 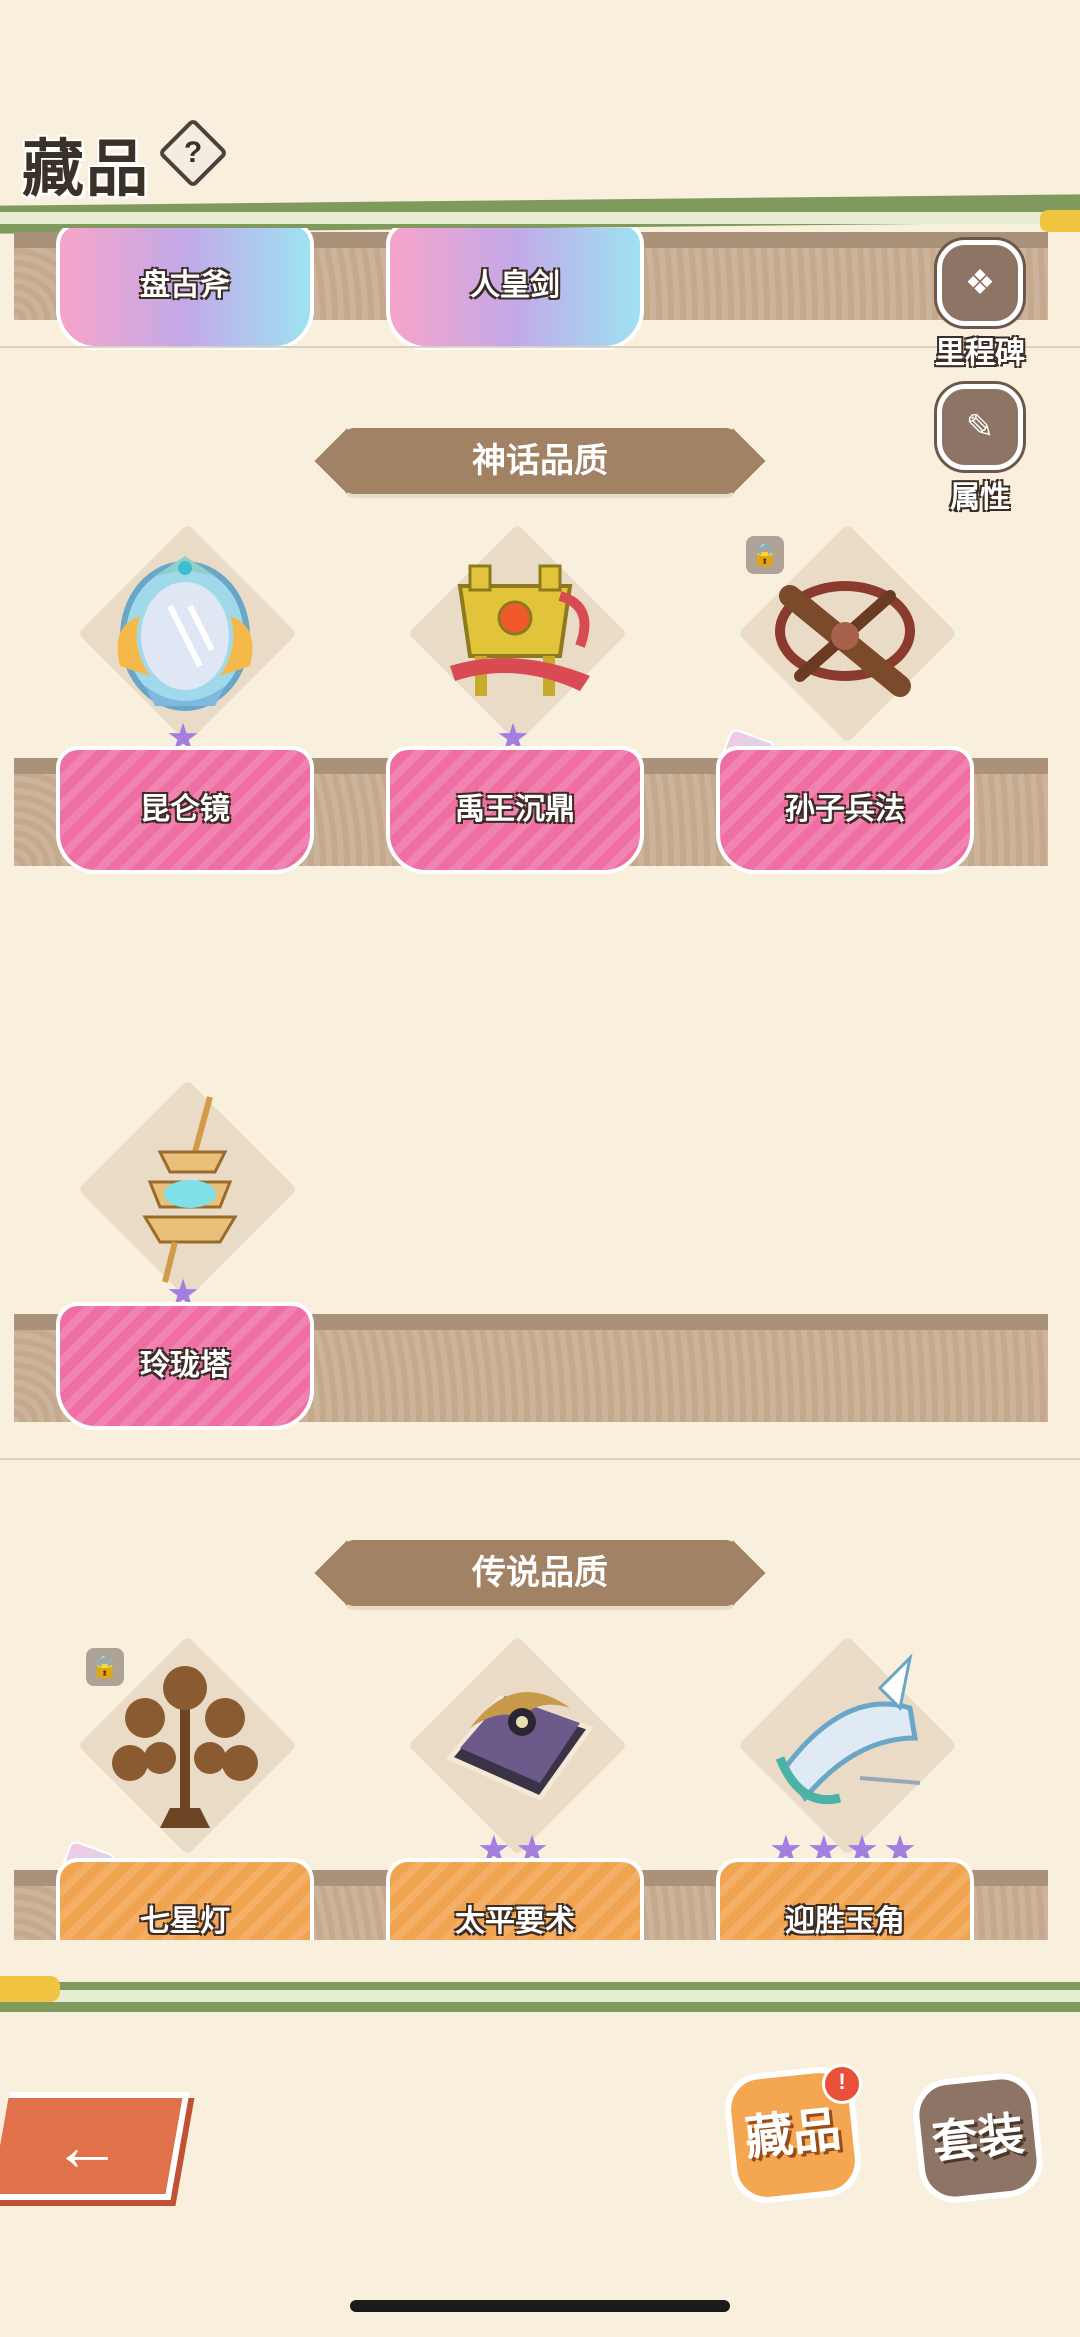 What do you see at coordinates (980, 497) in the screenshot?
I see `attributes-label: 属性` at bounding box center [980, 497].